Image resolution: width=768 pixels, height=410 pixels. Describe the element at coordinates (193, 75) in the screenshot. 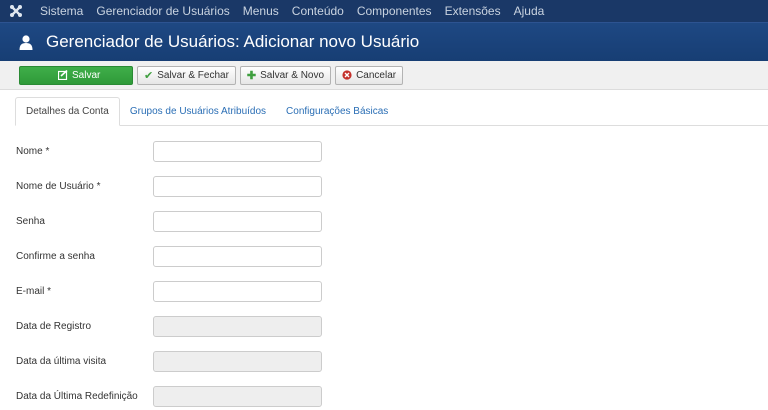

I see `save-close-button-label: Salvar & Fechar` at that location.